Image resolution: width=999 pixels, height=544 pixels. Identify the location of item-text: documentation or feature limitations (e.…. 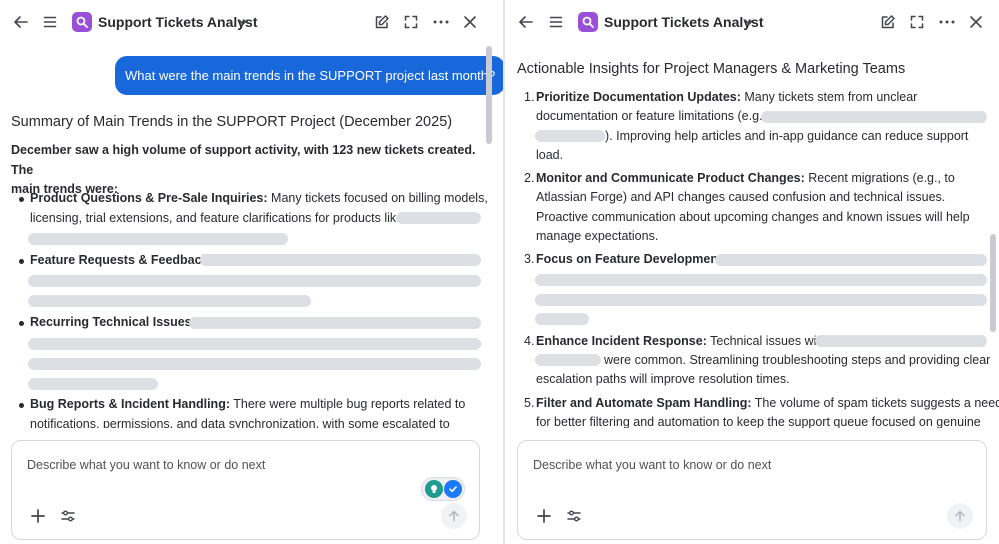
(651, 116).